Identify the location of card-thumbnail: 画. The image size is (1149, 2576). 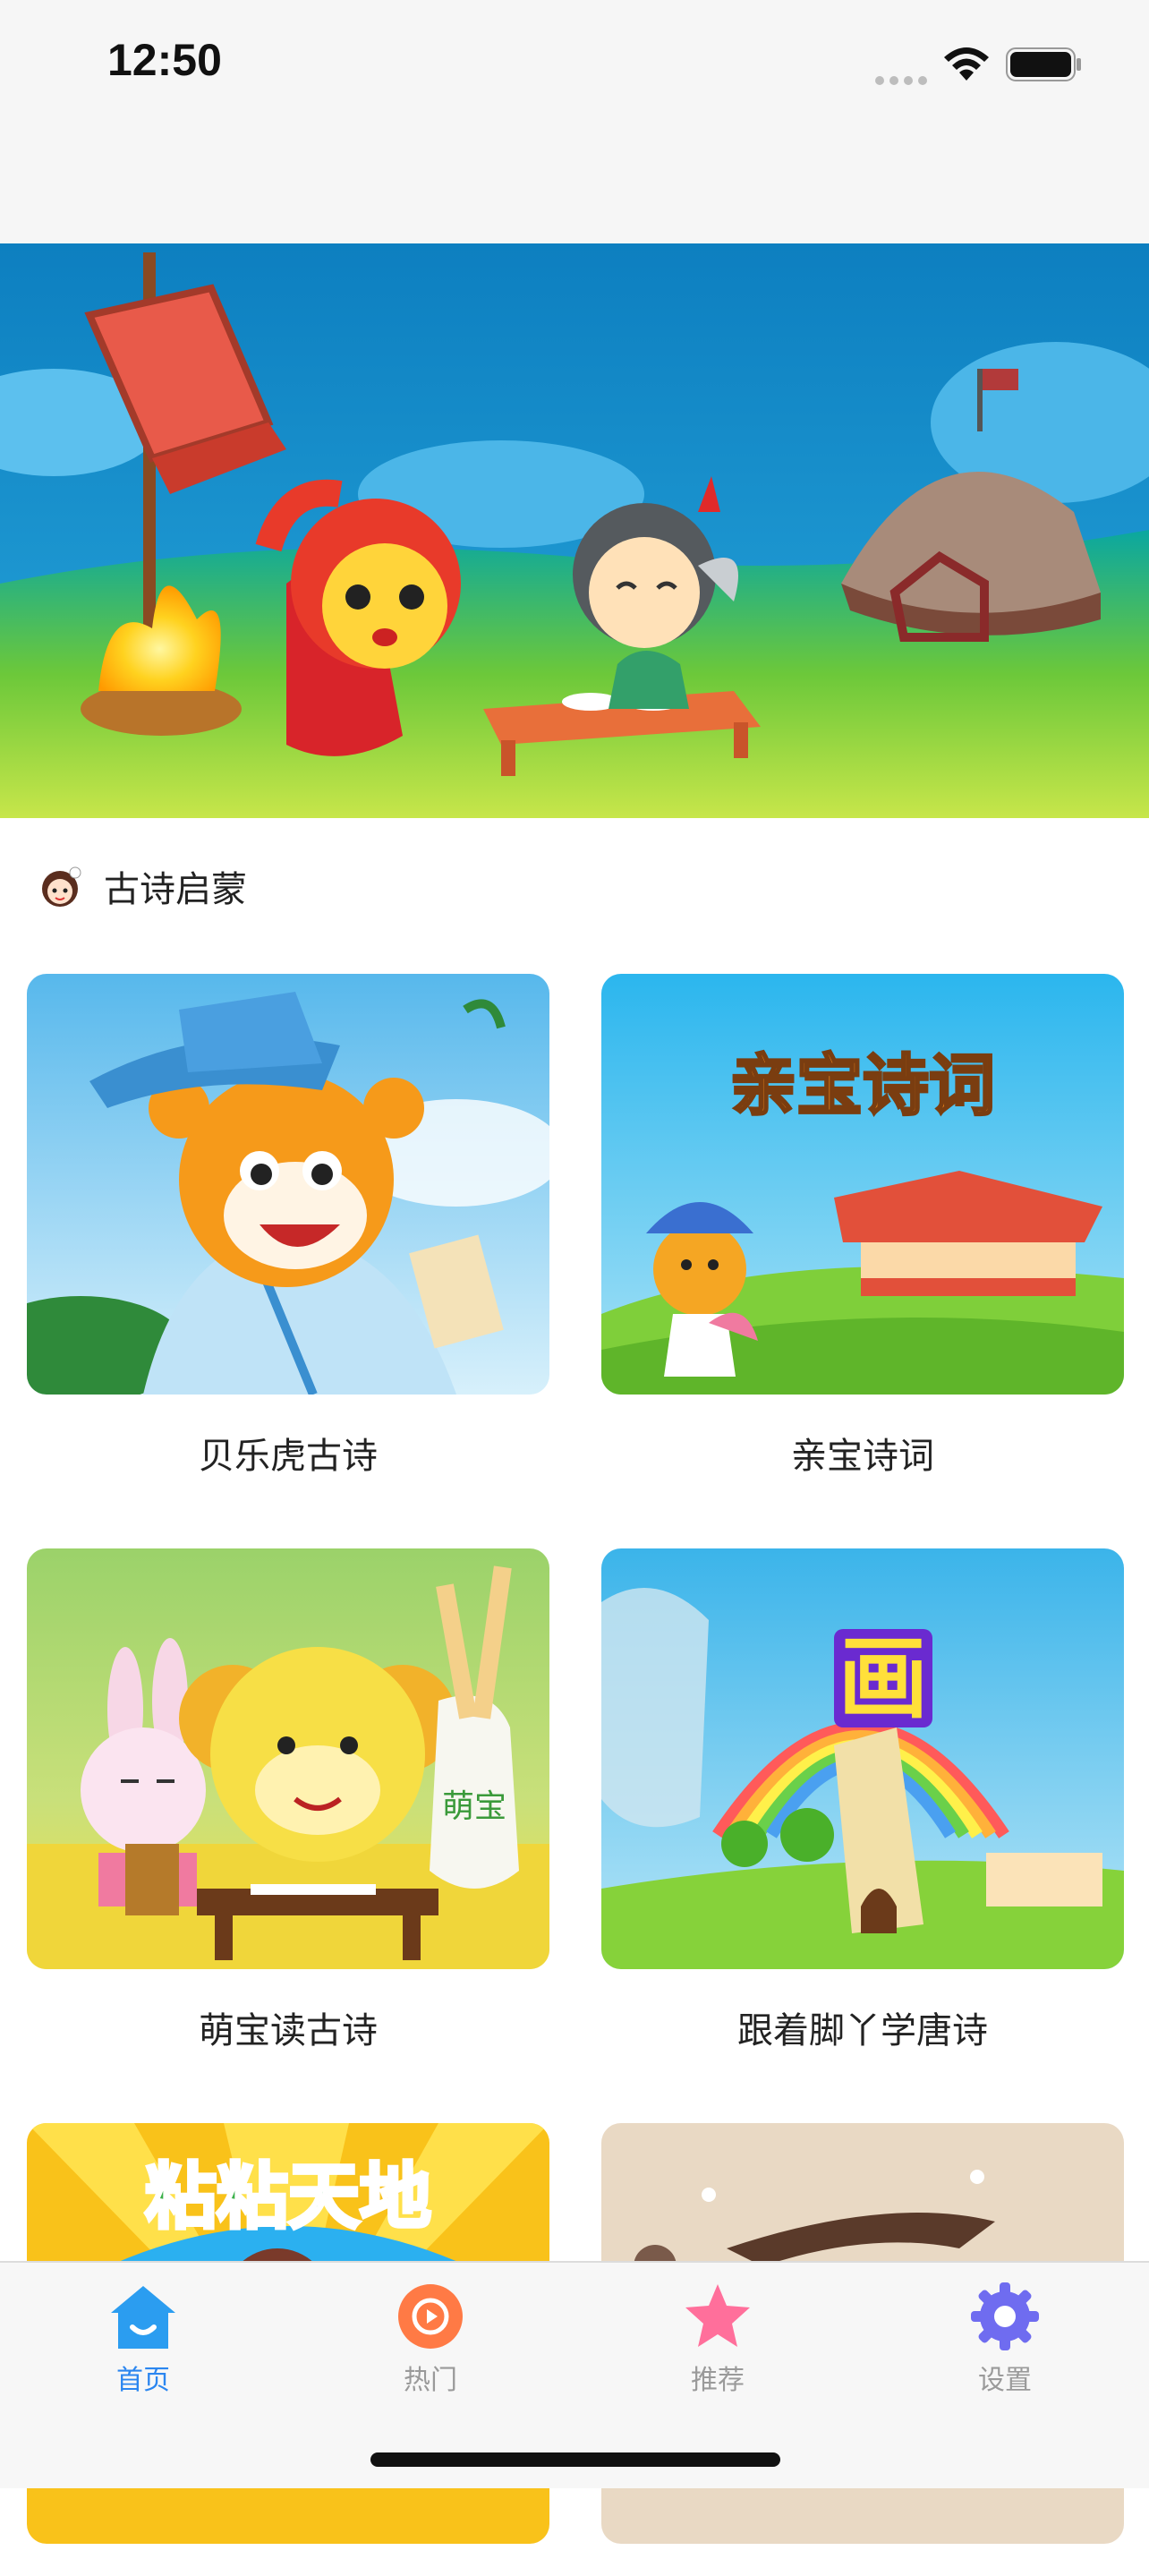
(862, 1758).